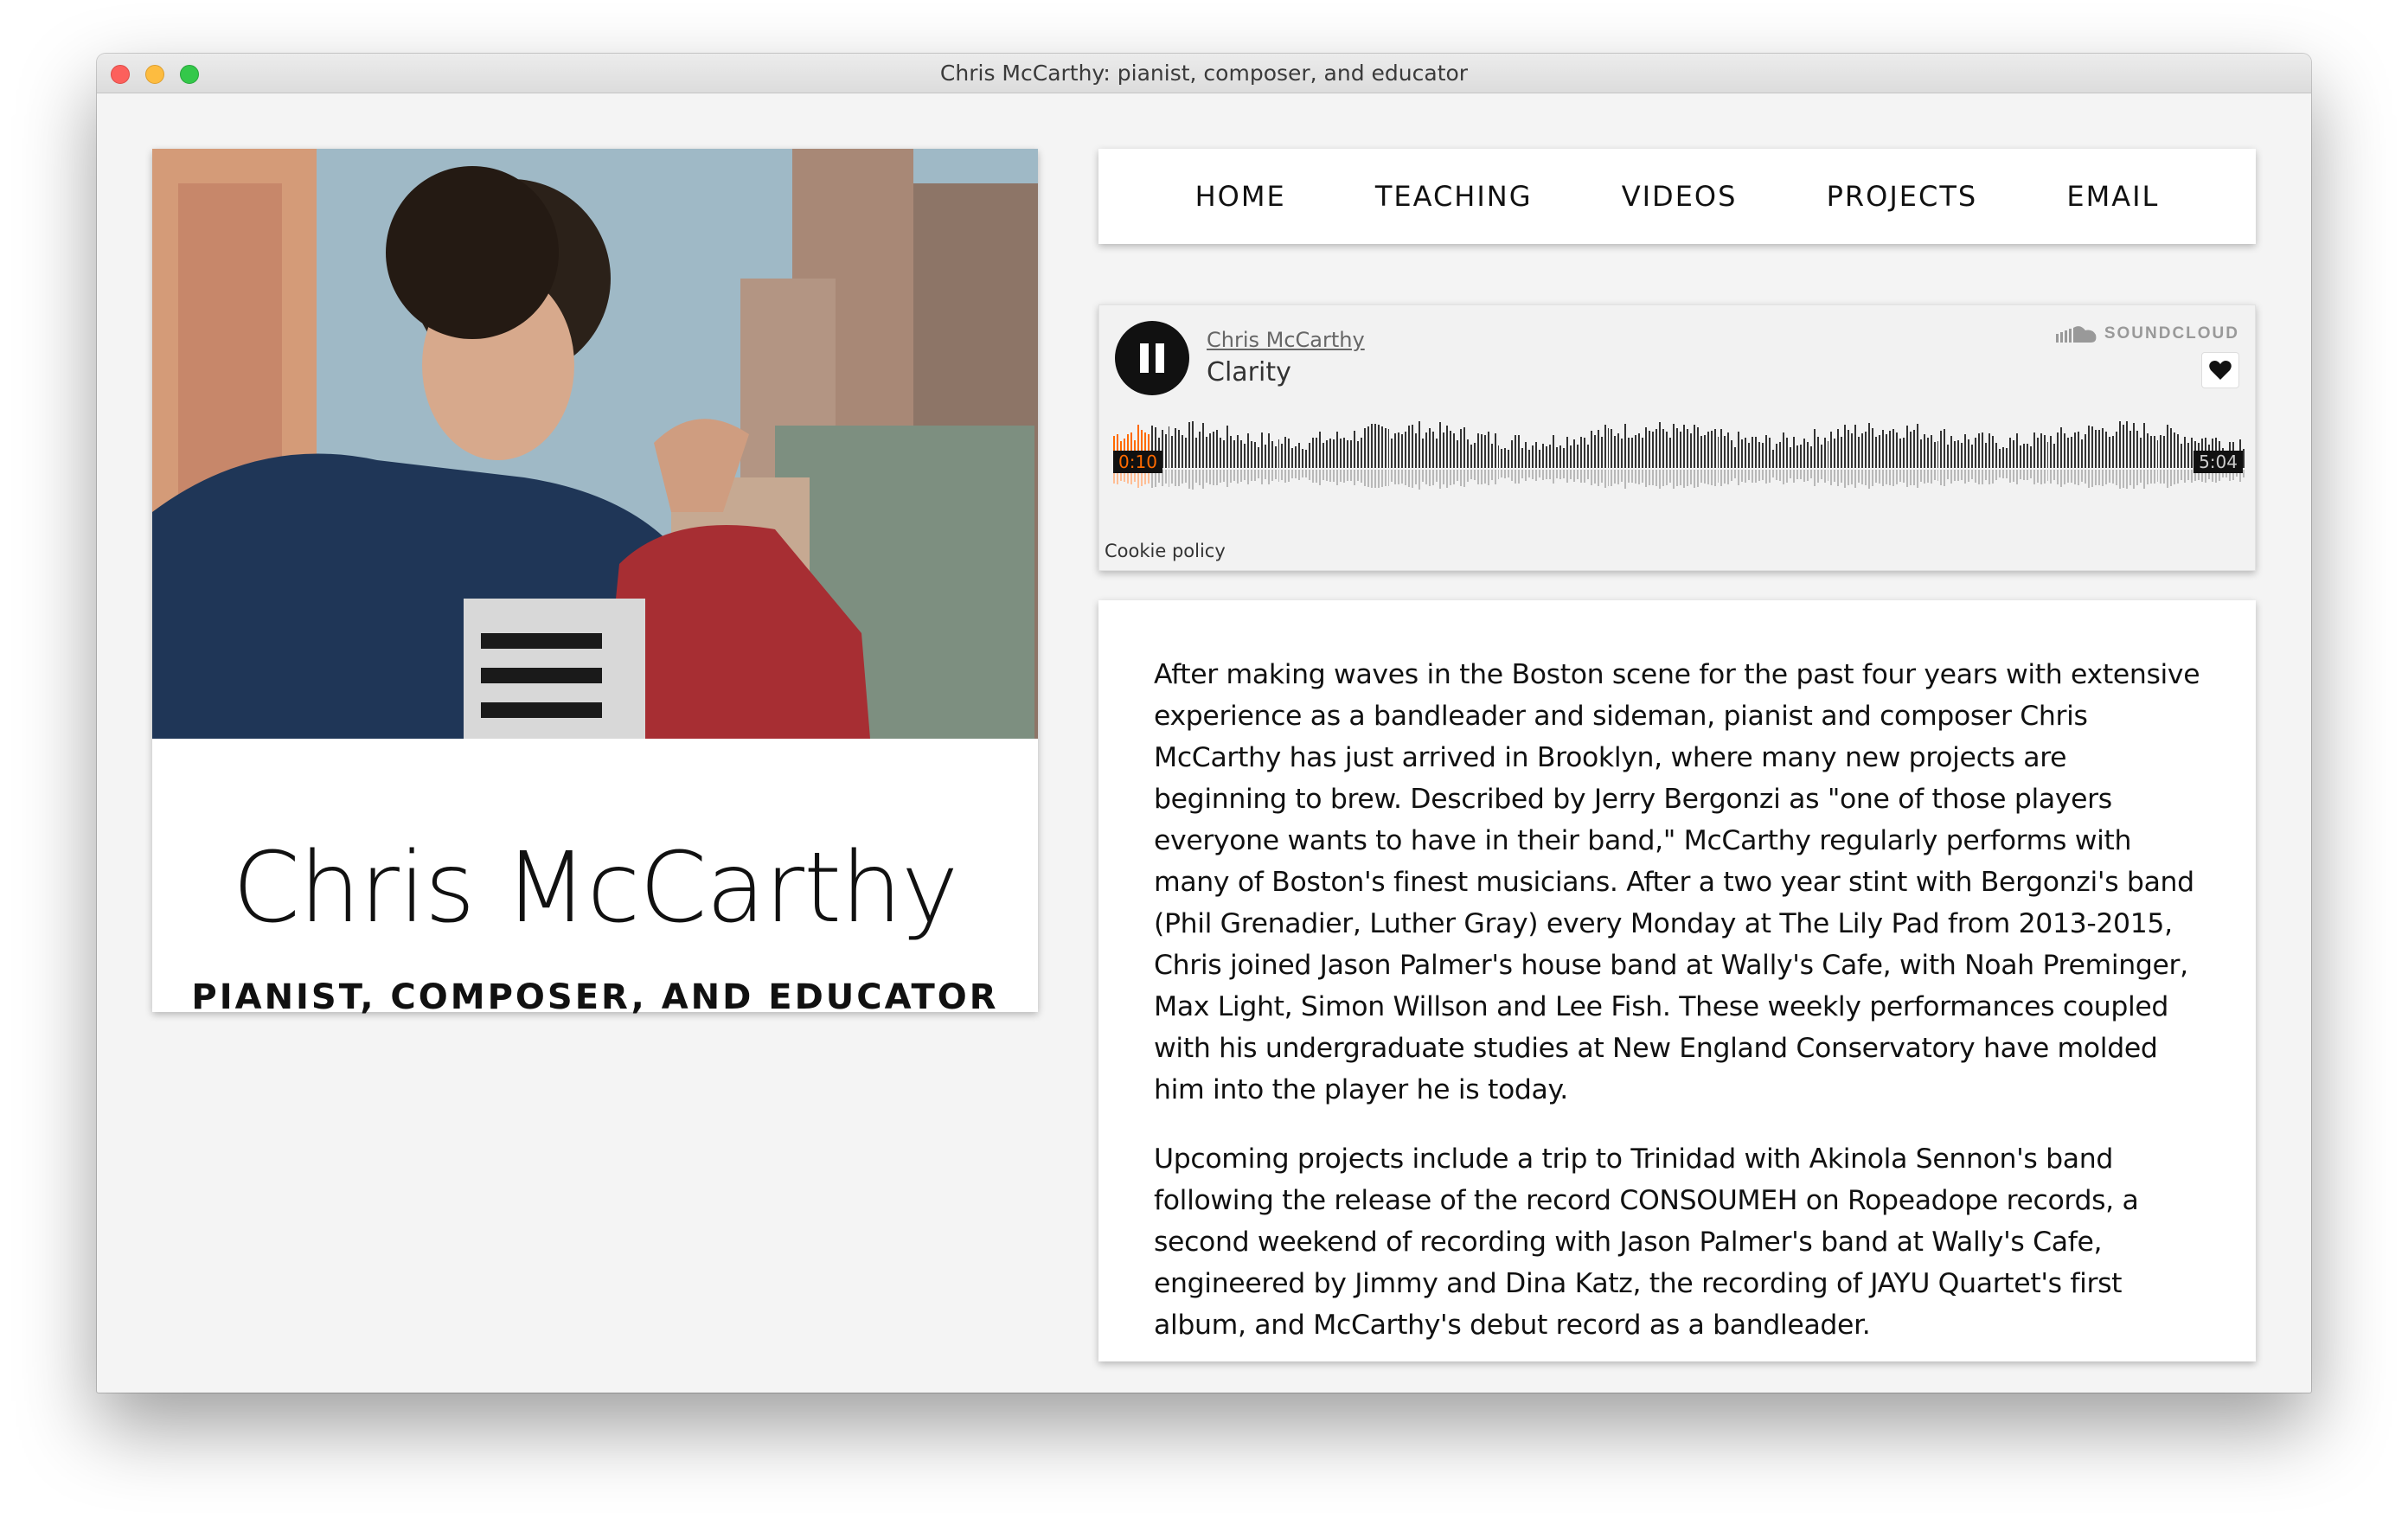  I want to click on nav-videos: VIDEOS, so click(1680, 196).